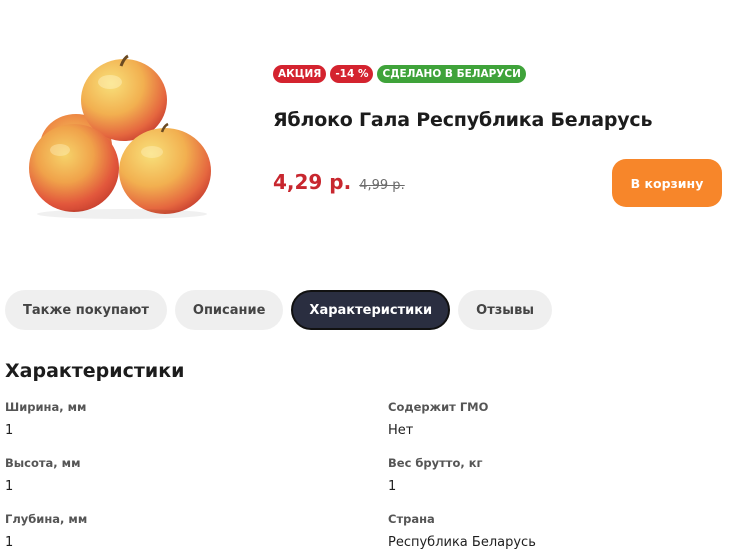  What do you see at coordinates (438, 407) in the screenshot?
I see `spec-label: Содержит ГМО` at bounding box center [438, 407].